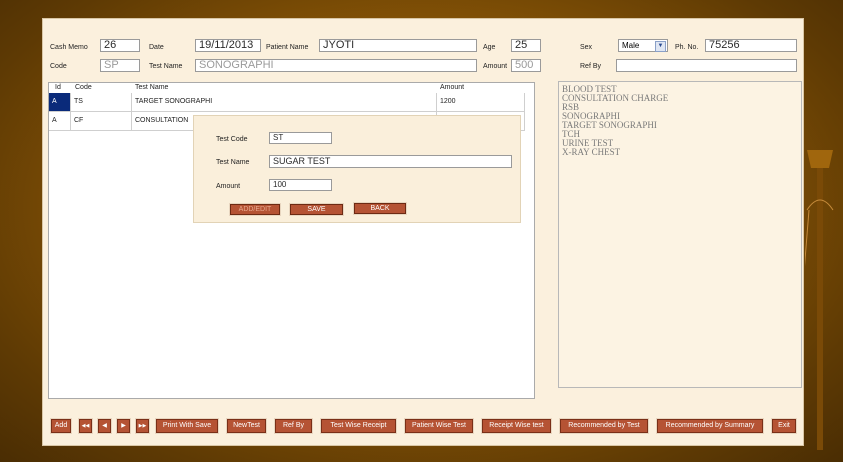  Describe the element at coordinates (85, 426) in the screenshot. I see `first-record-icon: ◀◀` at that location.